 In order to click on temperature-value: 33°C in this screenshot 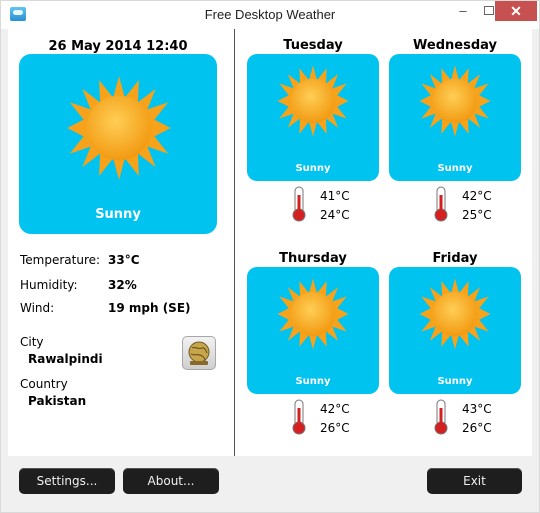, I will do `click(124, 260)`.